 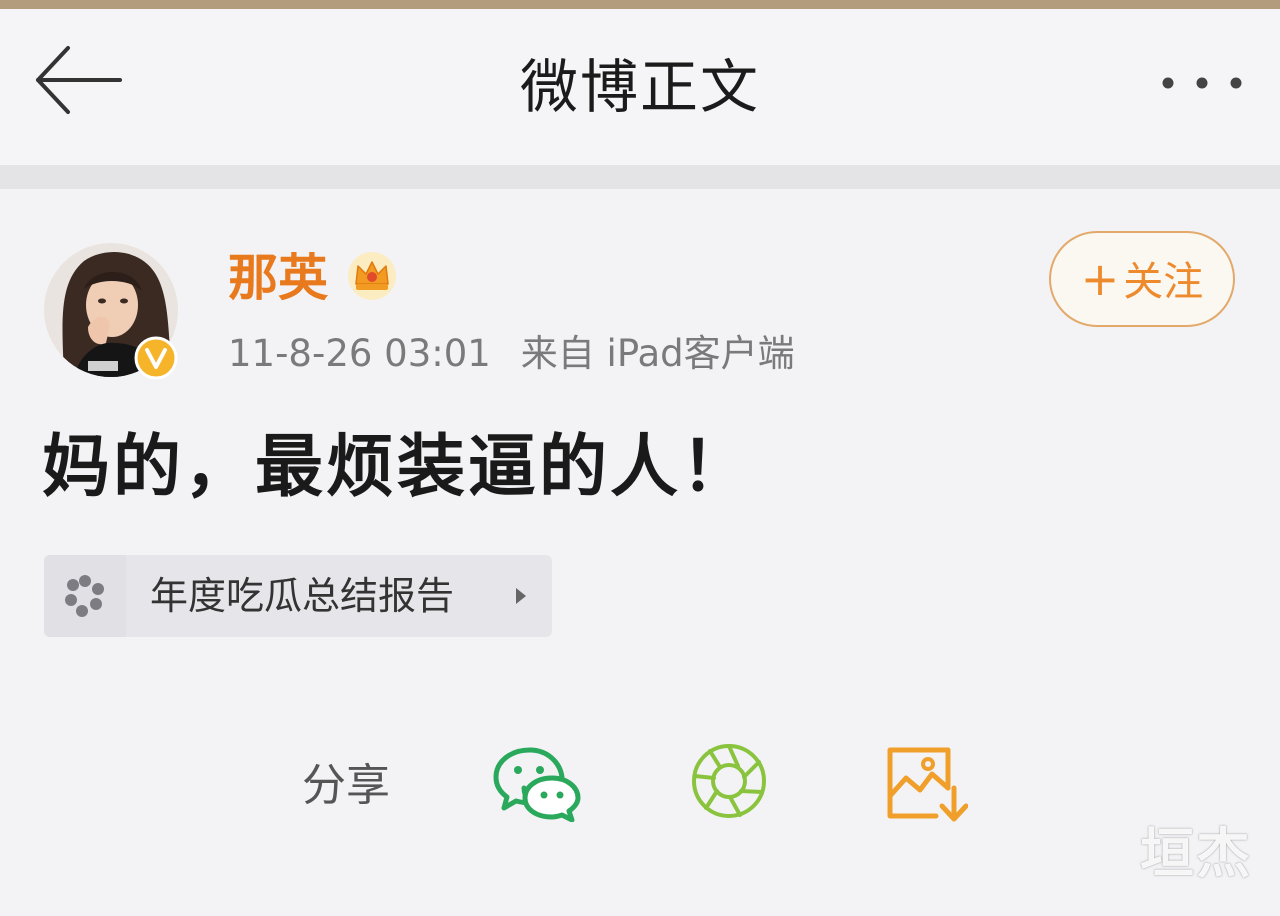 I want to click on more-dots-icon, so click(x=1202, y=83).